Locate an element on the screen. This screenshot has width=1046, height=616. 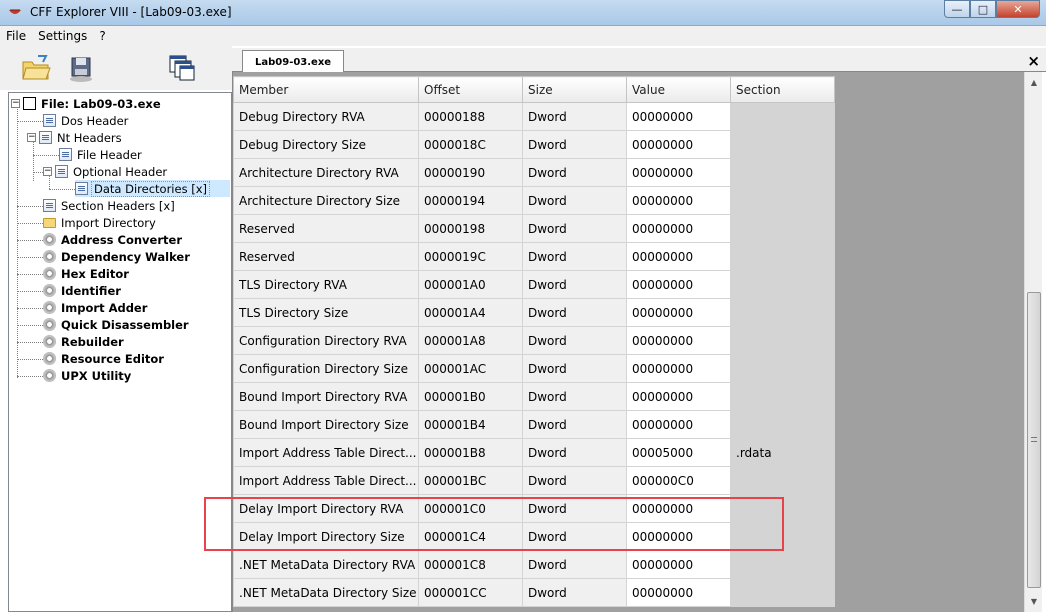
menu-file: File is located at coordinates (16, 36).